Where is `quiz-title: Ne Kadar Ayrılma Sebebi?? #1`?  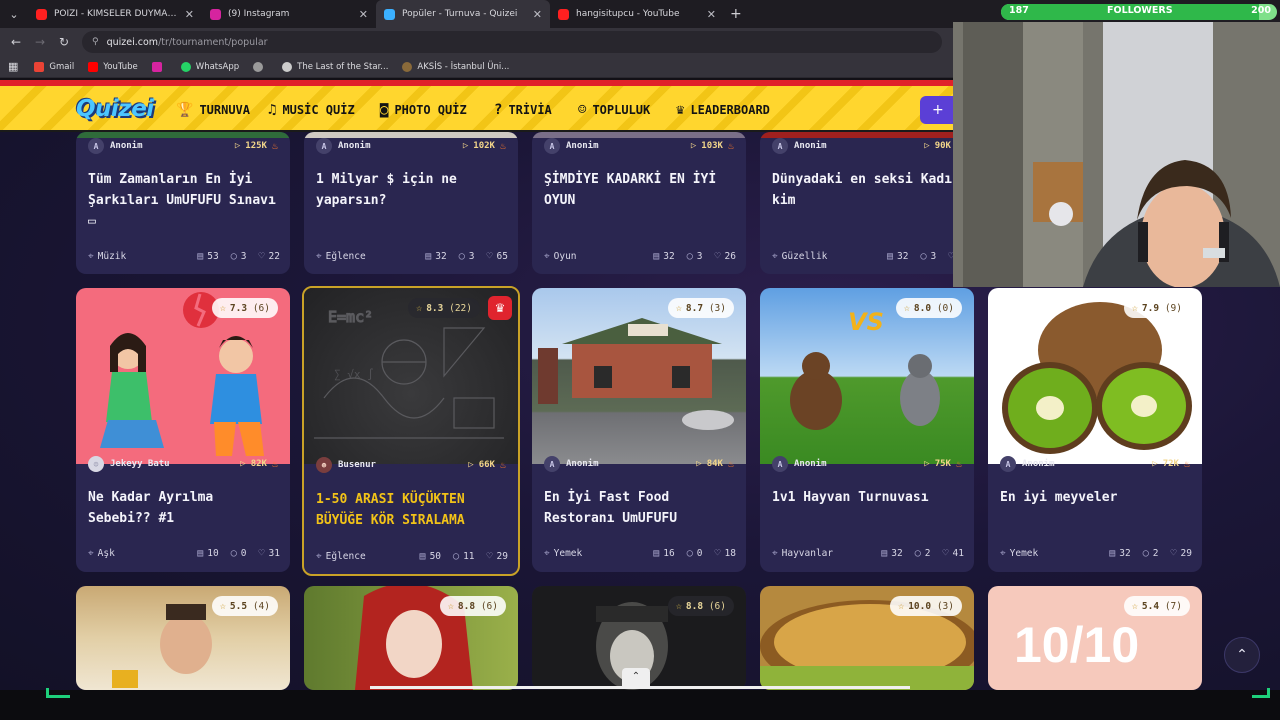
quiz-title: Ne Kadar Ayrılma Sebebi?? #1 is located at coordinates (183, 508).